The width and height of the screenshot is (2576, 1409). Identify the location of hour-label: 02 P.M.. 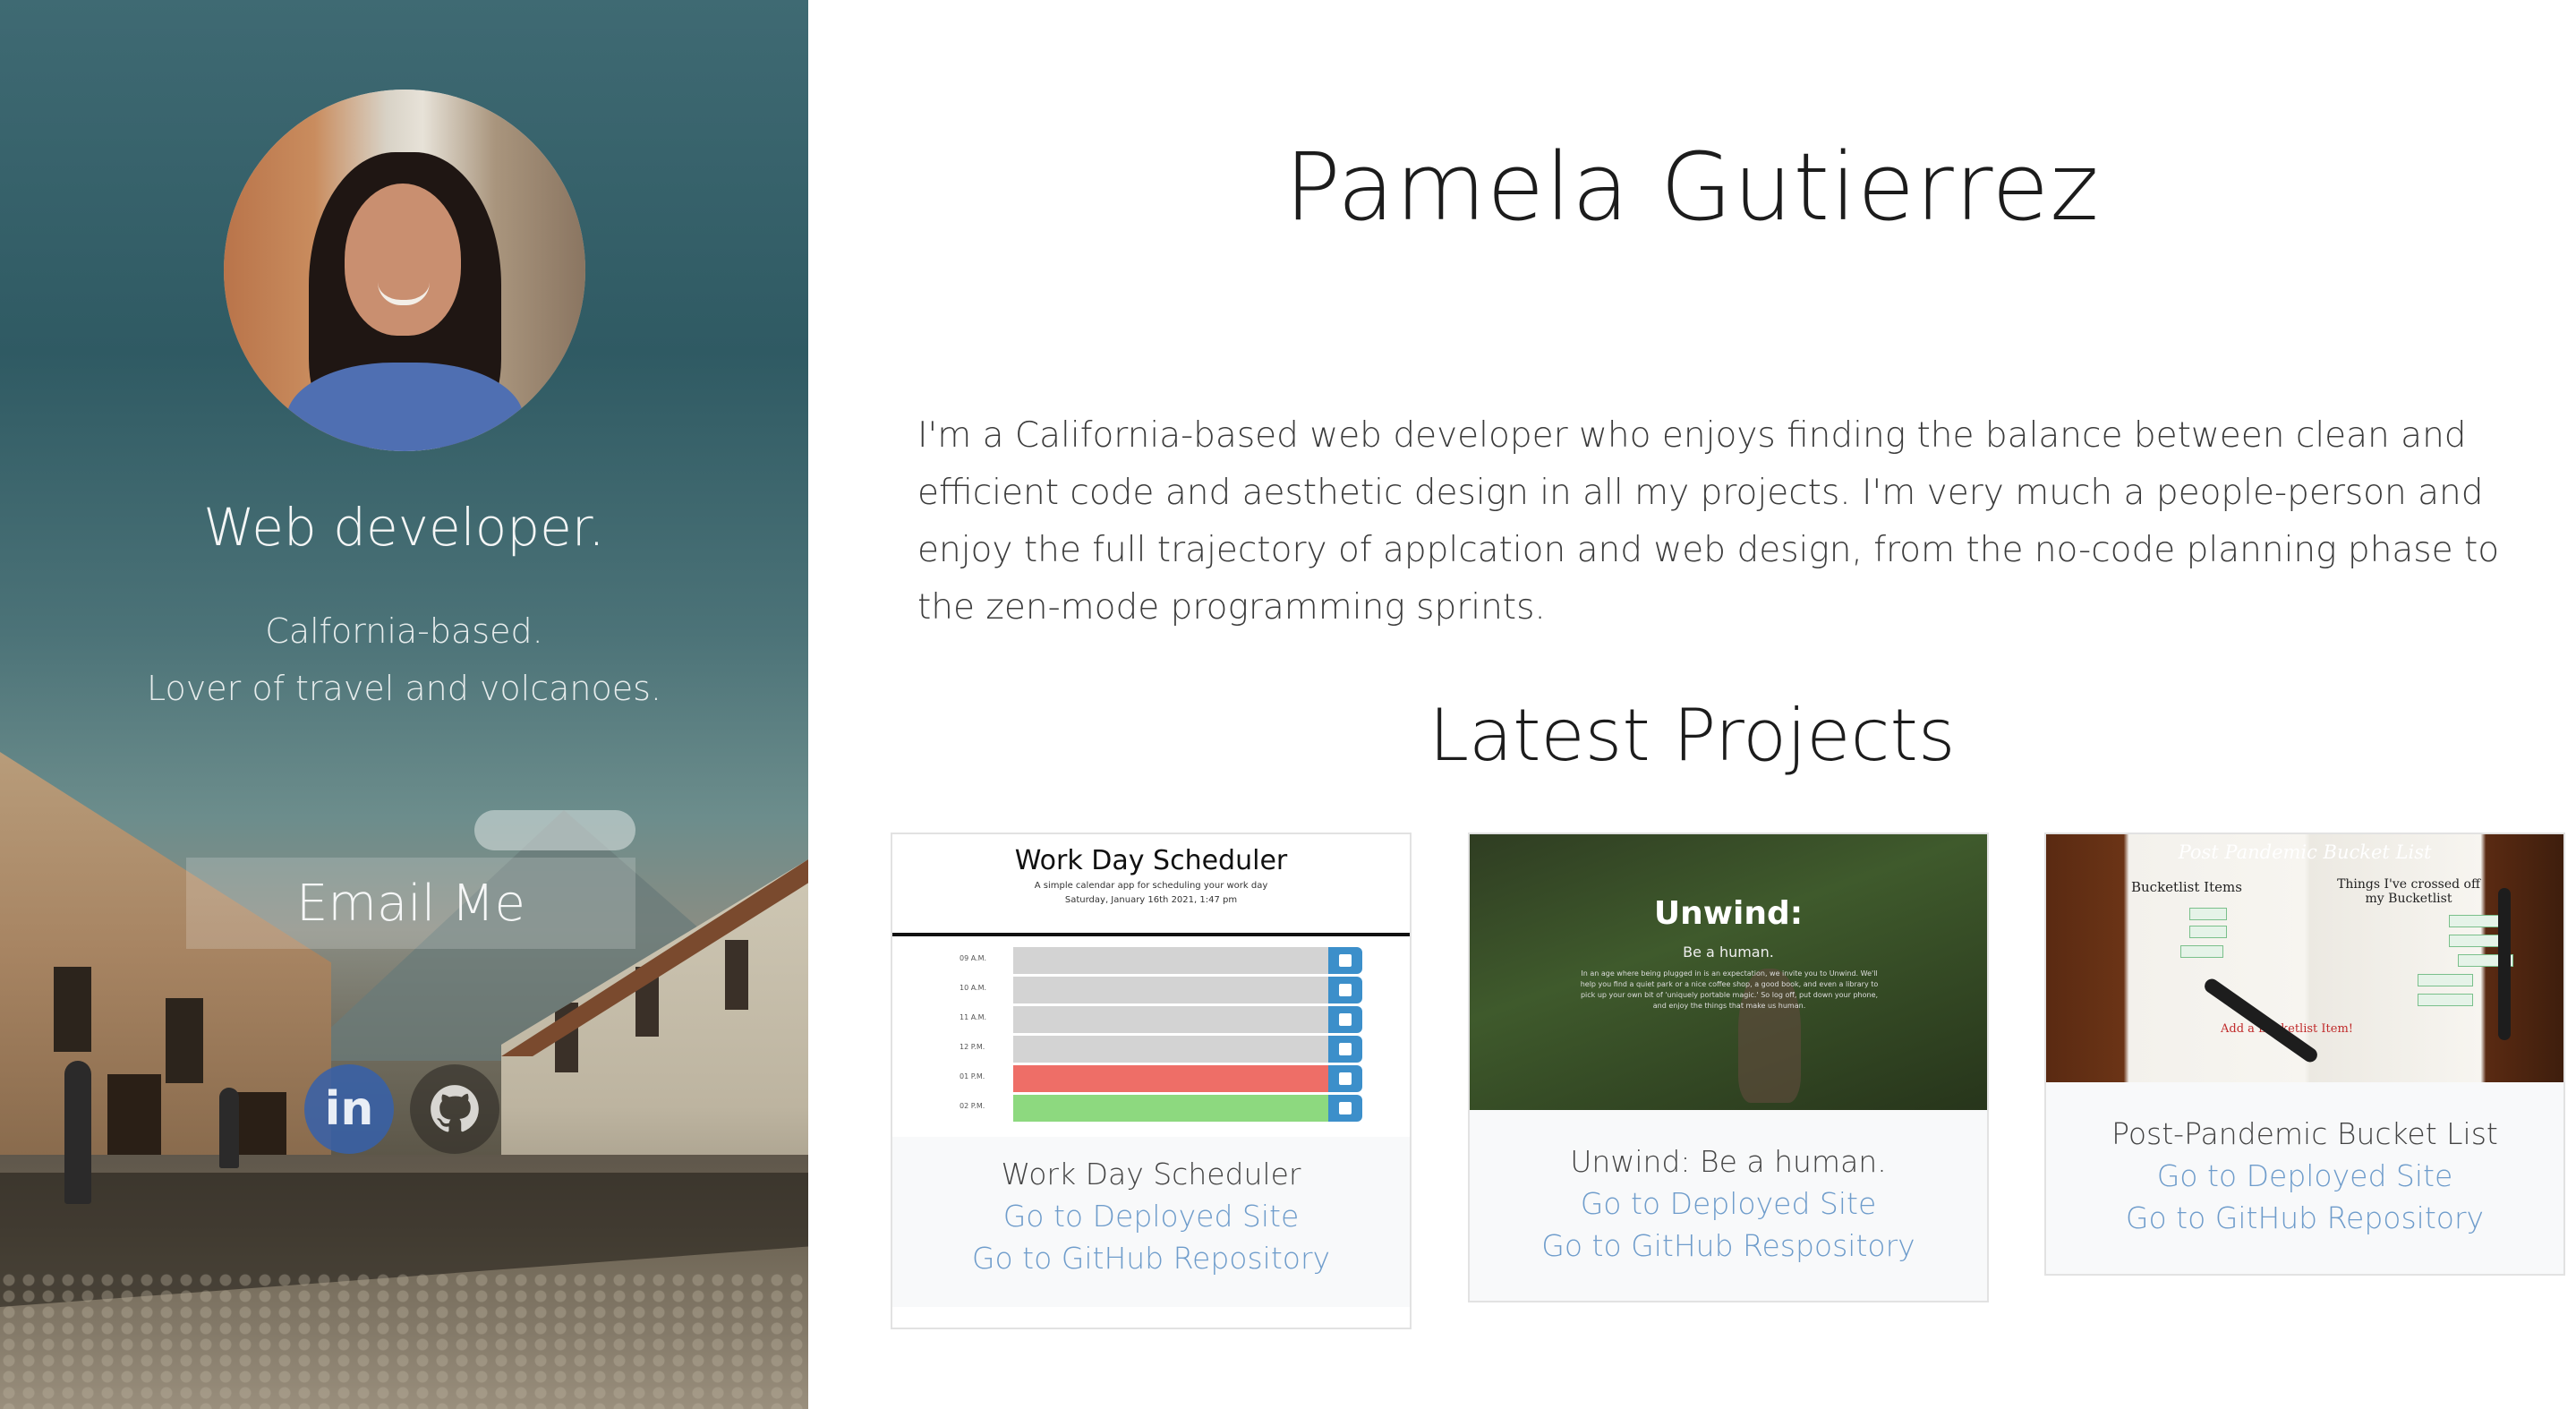
(972, 1106).